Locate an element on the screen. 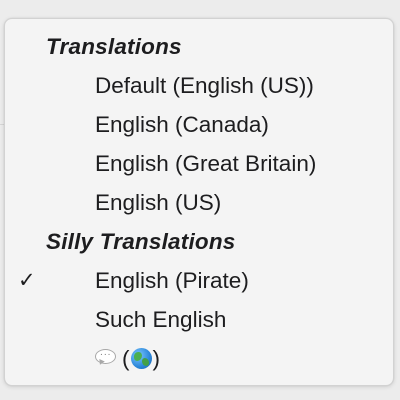  menu-item-english-pirate: ✓ English (Pirate) is located at coordinates (199, 280).